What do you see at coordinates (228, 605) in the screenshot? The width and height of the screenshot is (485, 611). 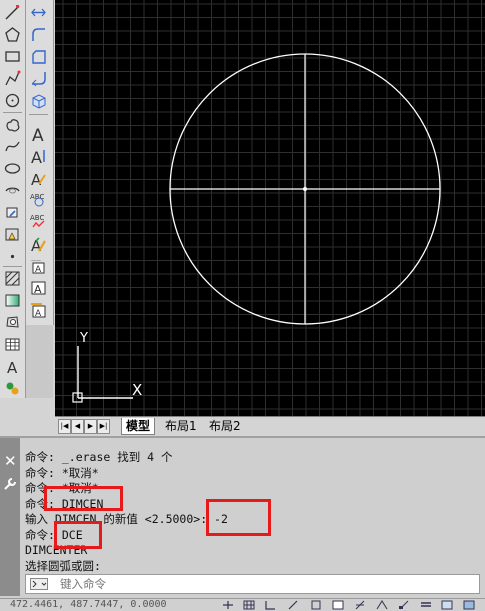 I see `snap-mode-icon` at bounding box center [228, 605].